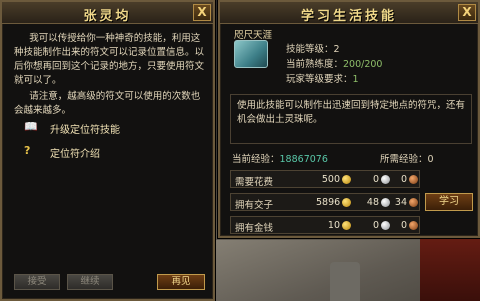  I want to click on owned-jiaozi-row: 拥有交子 5896 48 34, so click(325, 202).